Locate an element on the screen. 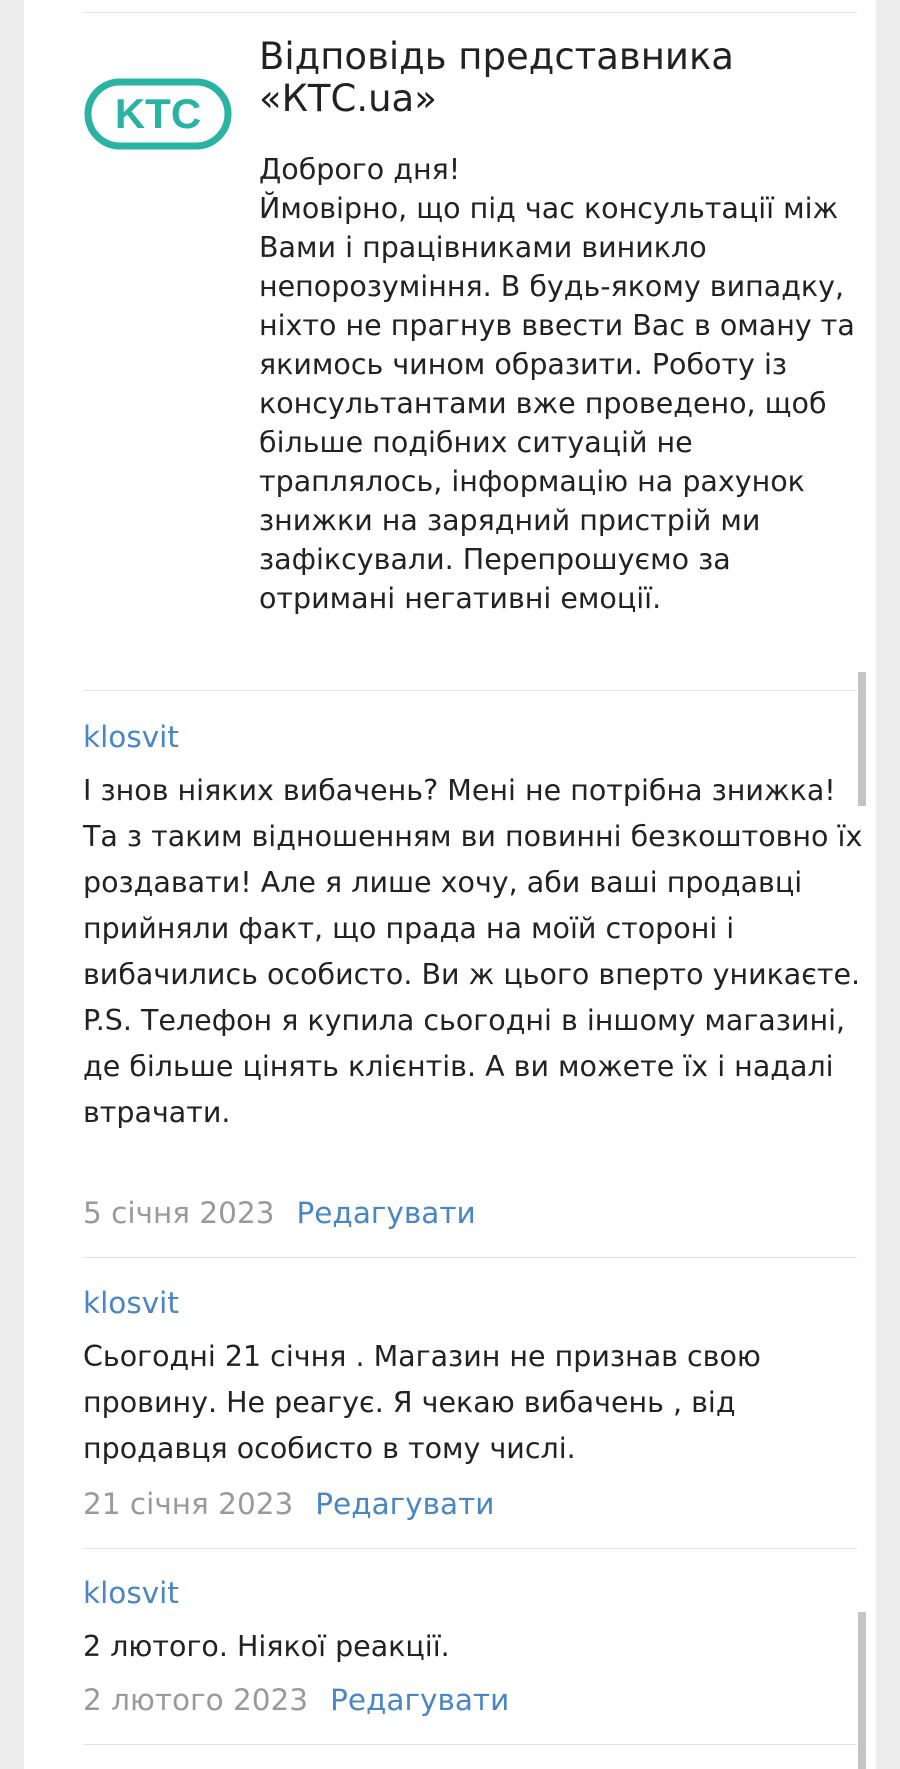  response-title: Відповідь представника «КТС.ua» is located at coordinates (496, 77).